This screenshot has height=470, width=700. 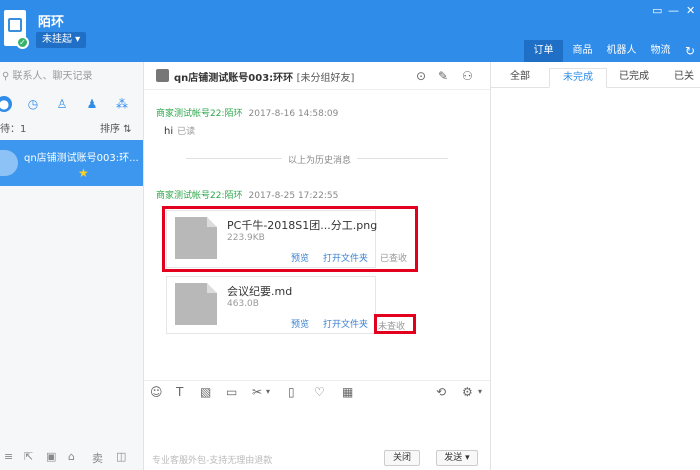 I want to click on app-avatar: ✓, so click(x=16, y=29).